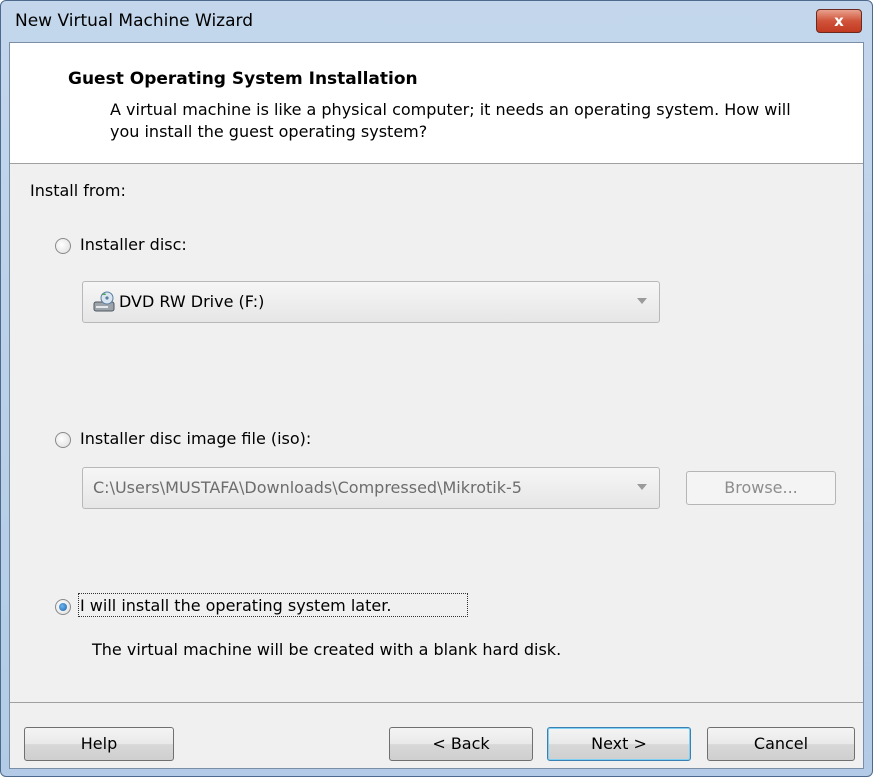  I want to click on installer-disc-label: Installer disc:, so click(133, 244).